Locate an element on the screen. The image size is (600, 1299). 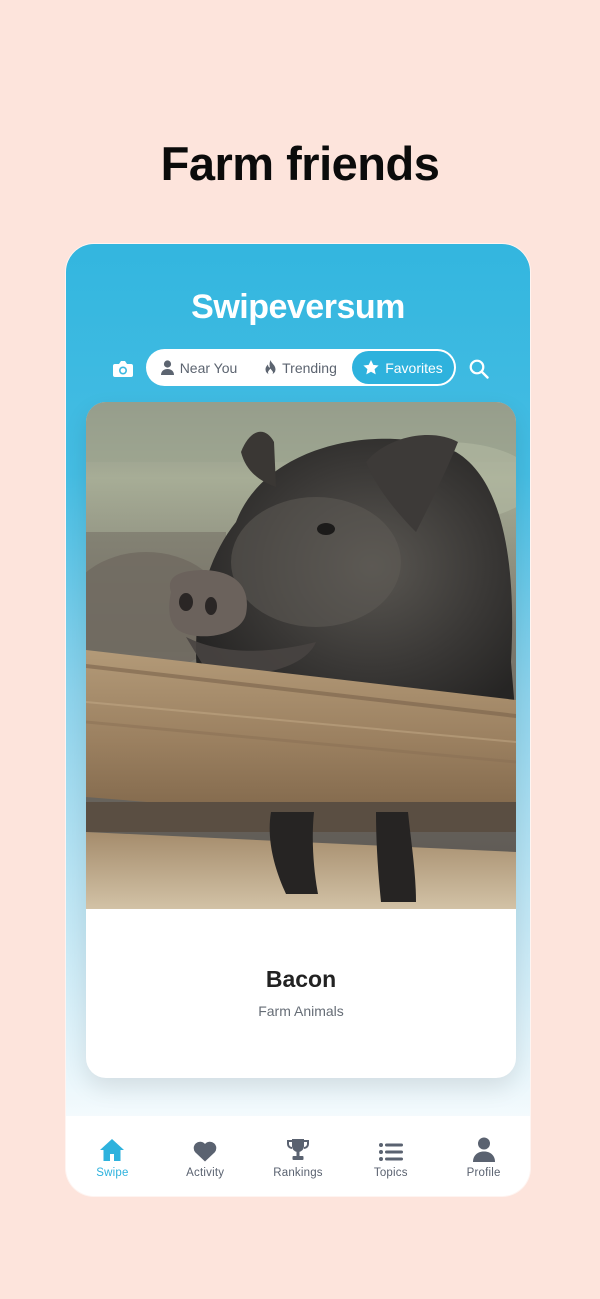
tab-profile: Profile is located at coordinates (483, 1156).